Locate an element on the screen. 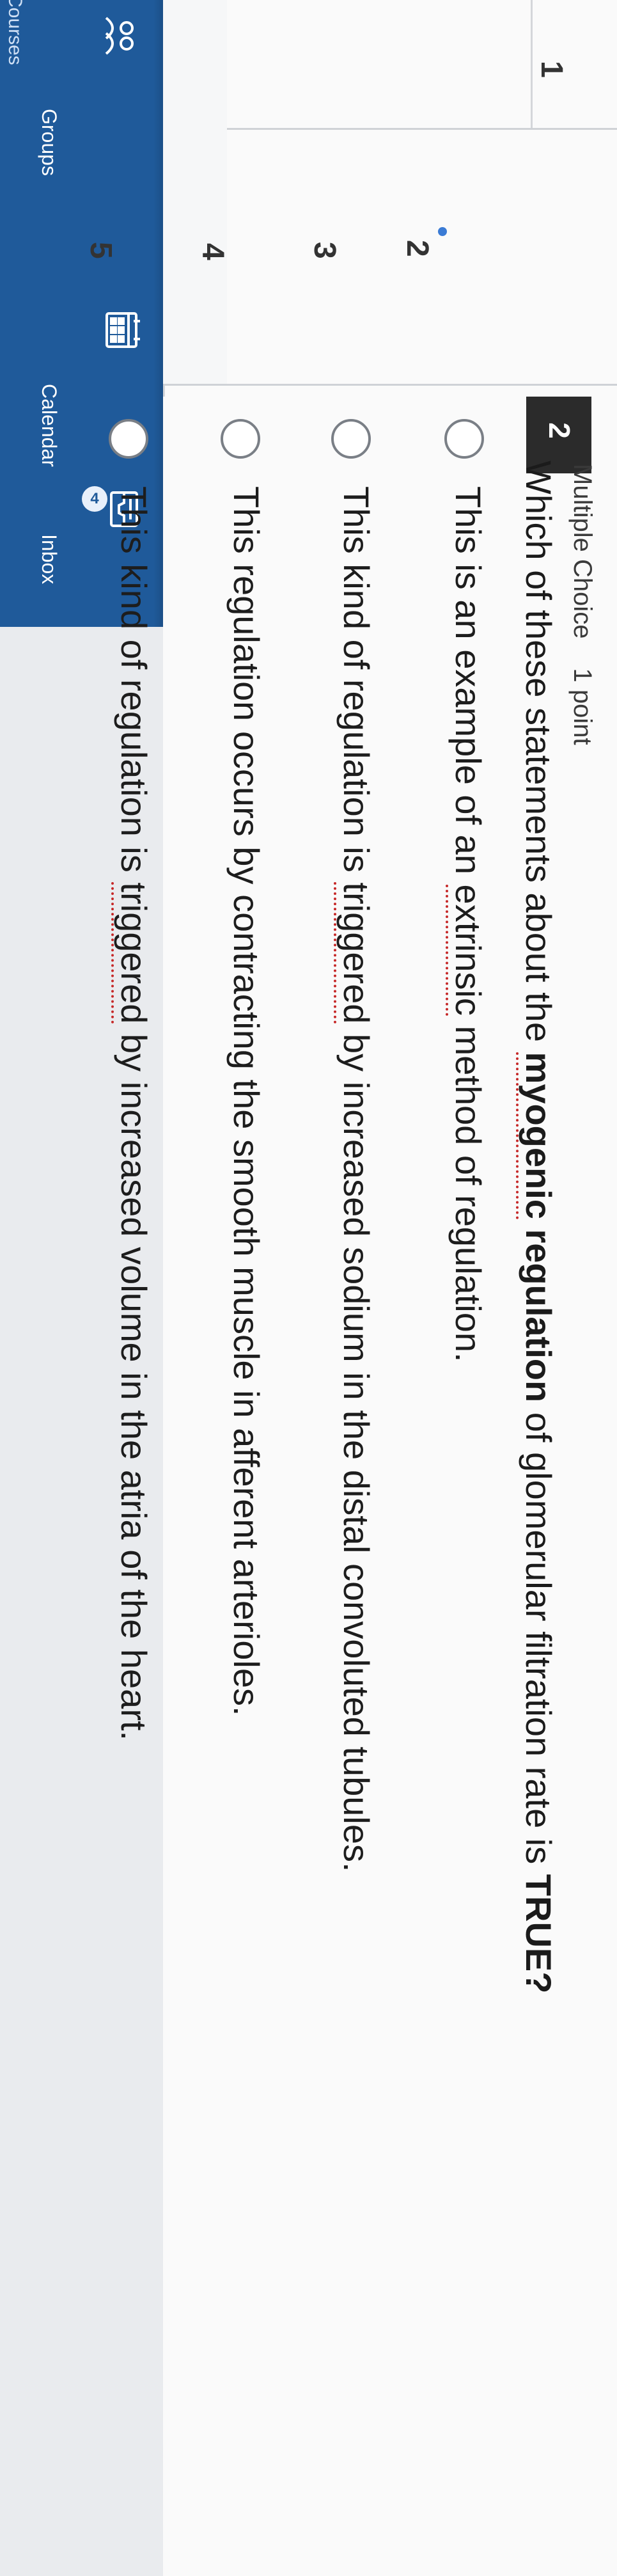 This screenshot has height=2576, width=617. question-points: 1 point is located at coordinates (582, 706).